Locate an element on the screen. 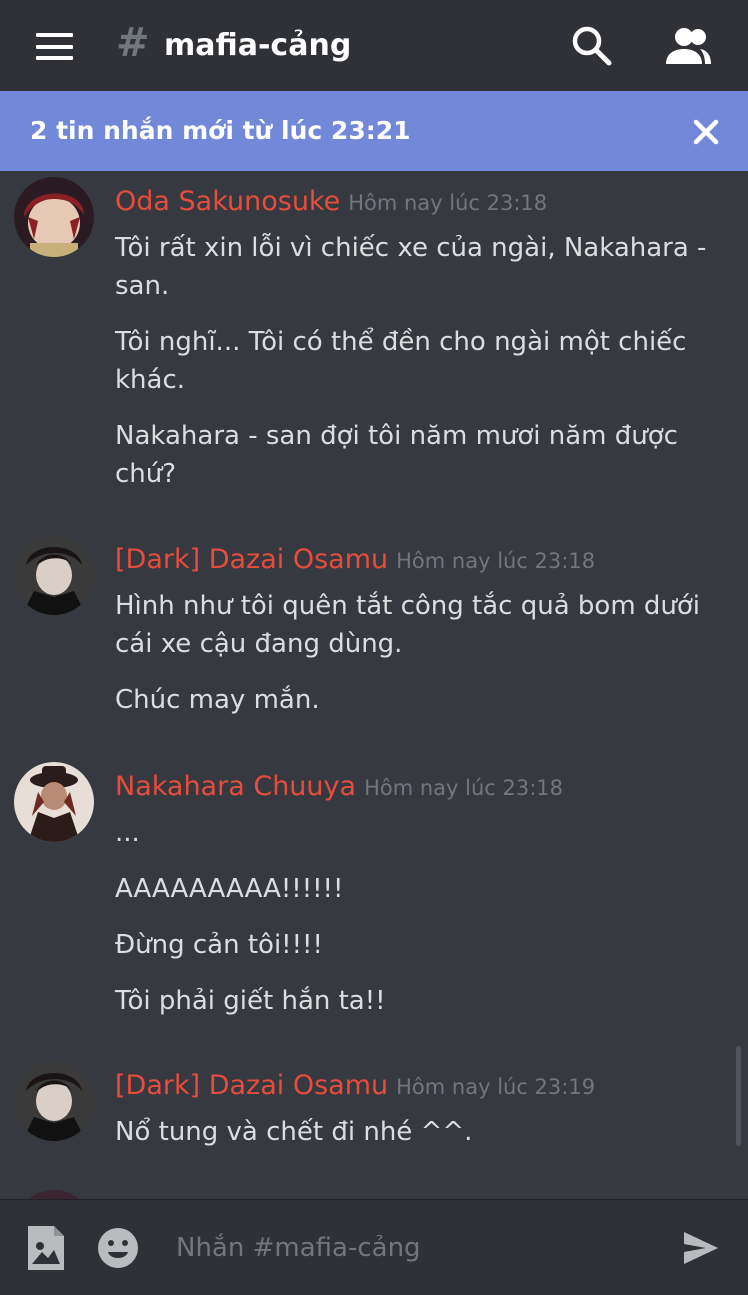 Image resolution: width=748 pixels, height=1295 pixels. author-name: Nakahara Chuuya is located at coordinates (235, 786).